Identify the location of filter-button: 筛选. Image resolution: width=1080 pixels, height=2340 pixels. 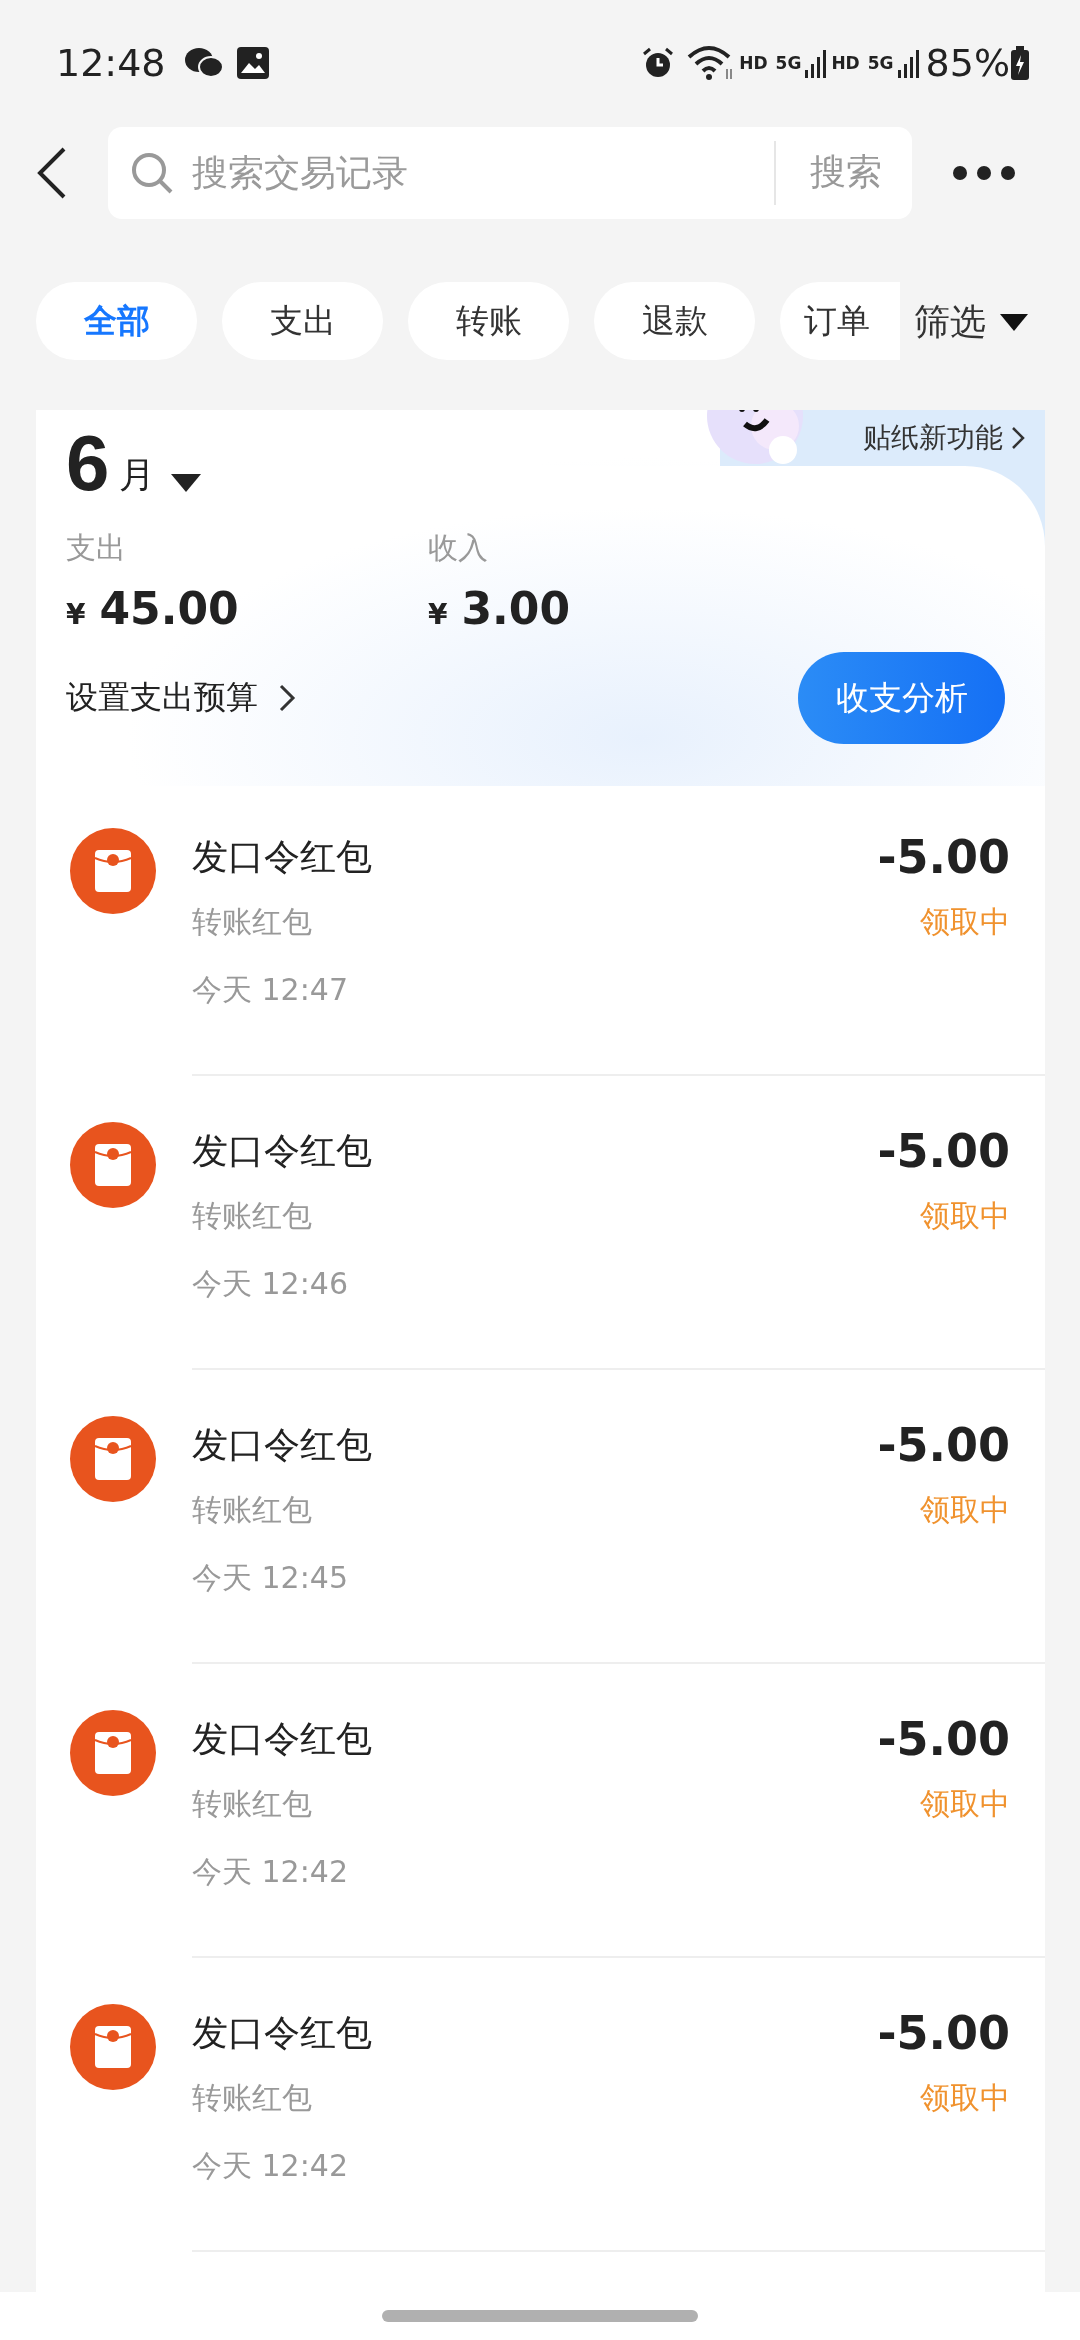
(990, 322).